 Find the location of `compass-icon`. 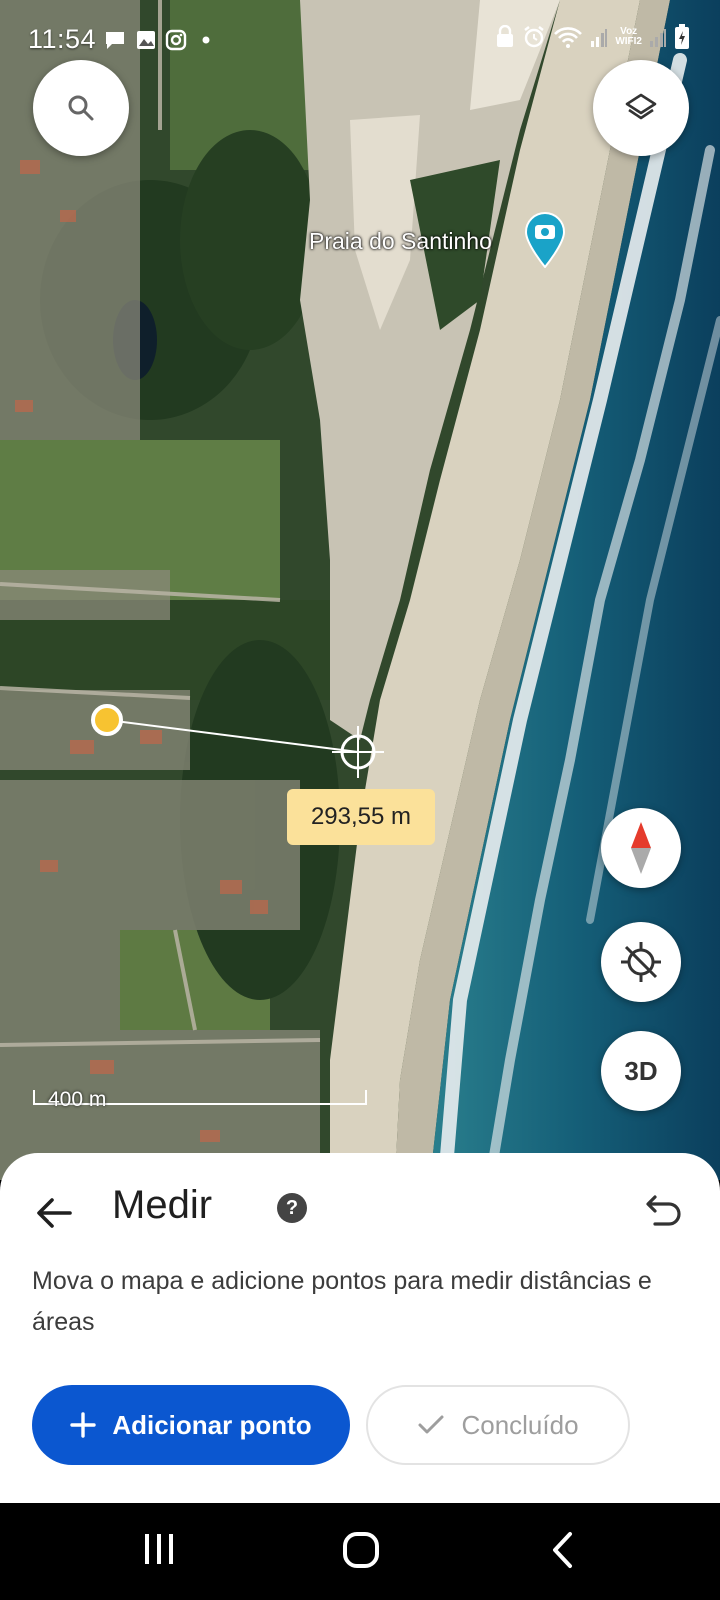

compass-icon is located at coordinates (641, 848).